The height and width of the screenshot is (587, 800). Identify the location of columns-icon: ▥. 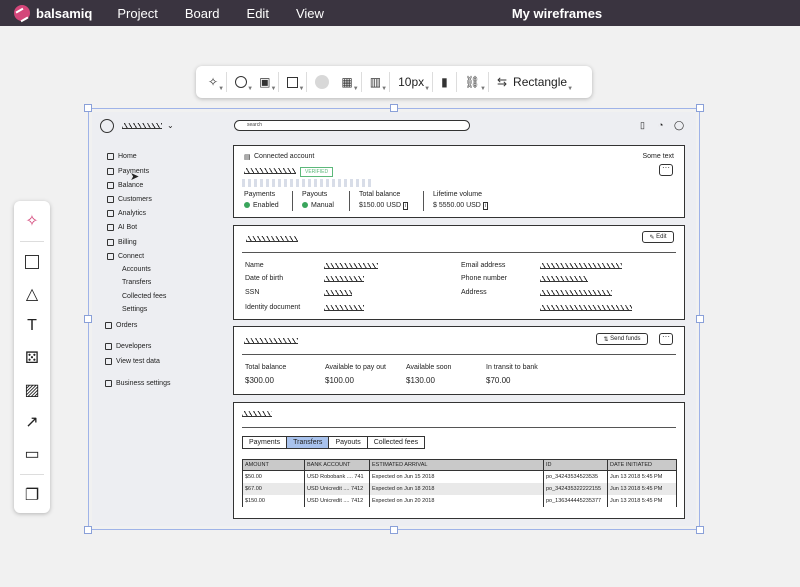
(375, 82).